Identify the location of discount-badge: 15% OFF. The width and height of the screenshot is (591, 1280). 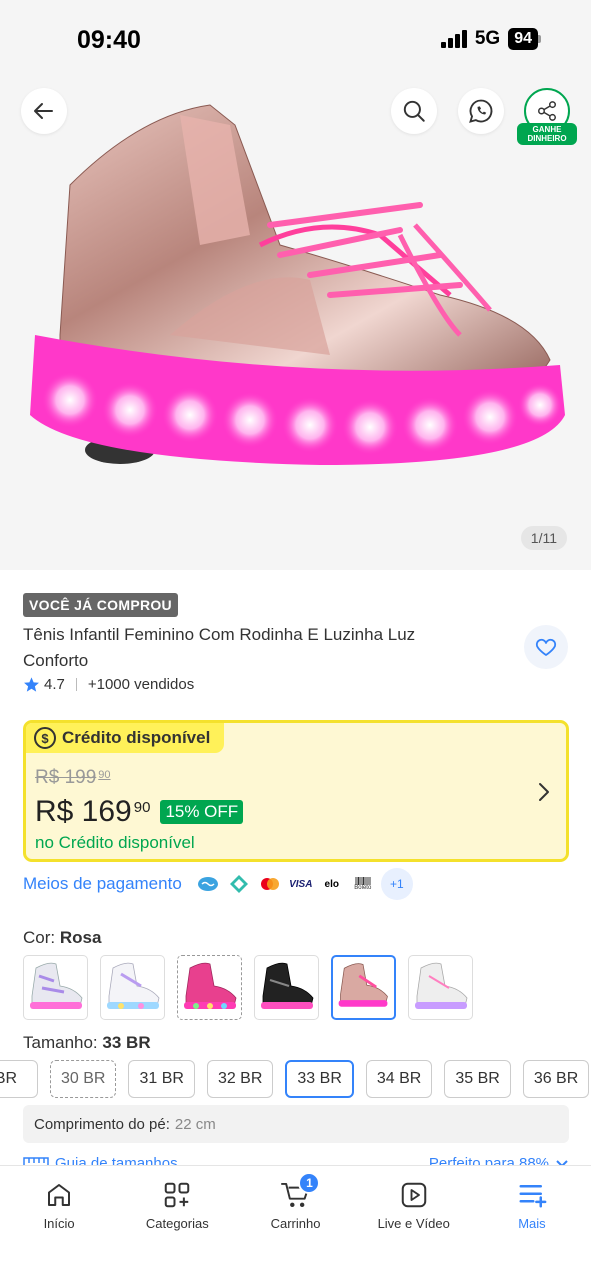
(202, 812).